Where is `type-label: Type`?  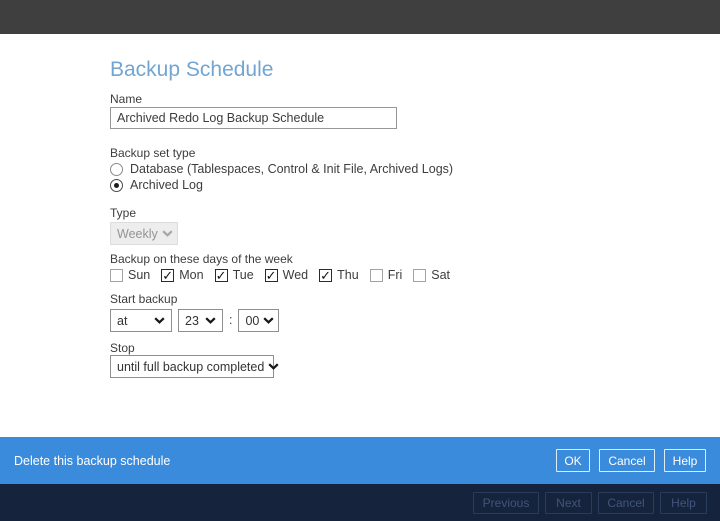
type-label: Type is located at coordinates (123, 213).